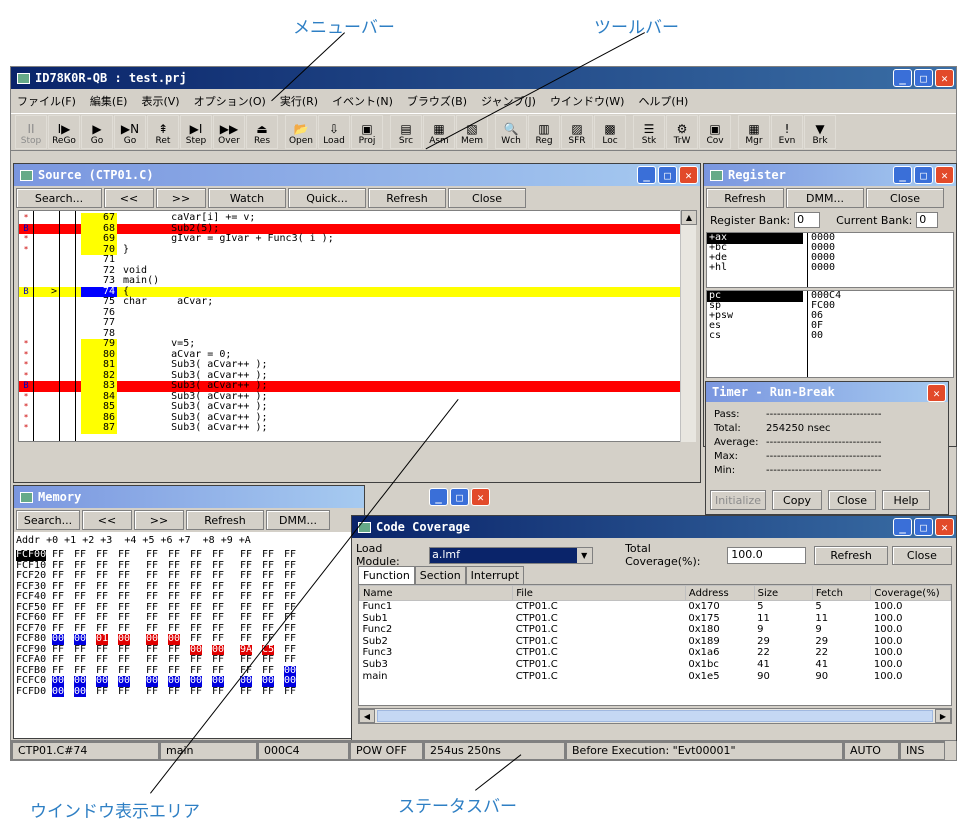  I want to click on close-button: ✕, so click(944, 78).